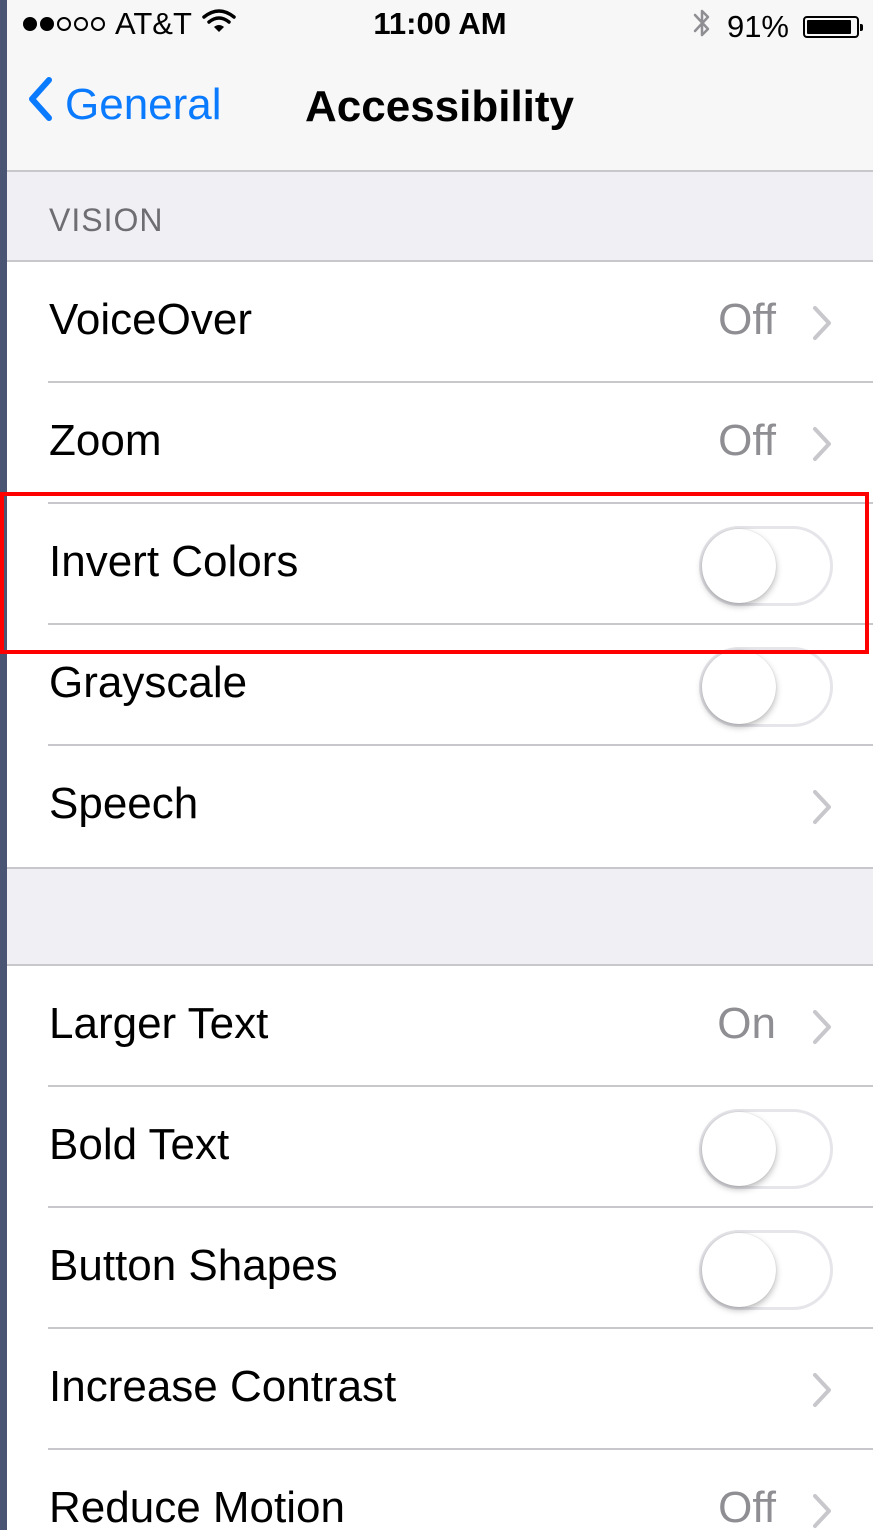 The height and width of the screenshot is (1530, 873). What do you see at coordinates (223, 1386) in the screenshot?
I see `row-label: Increase Contrast` at bounding box center [223, 1386].